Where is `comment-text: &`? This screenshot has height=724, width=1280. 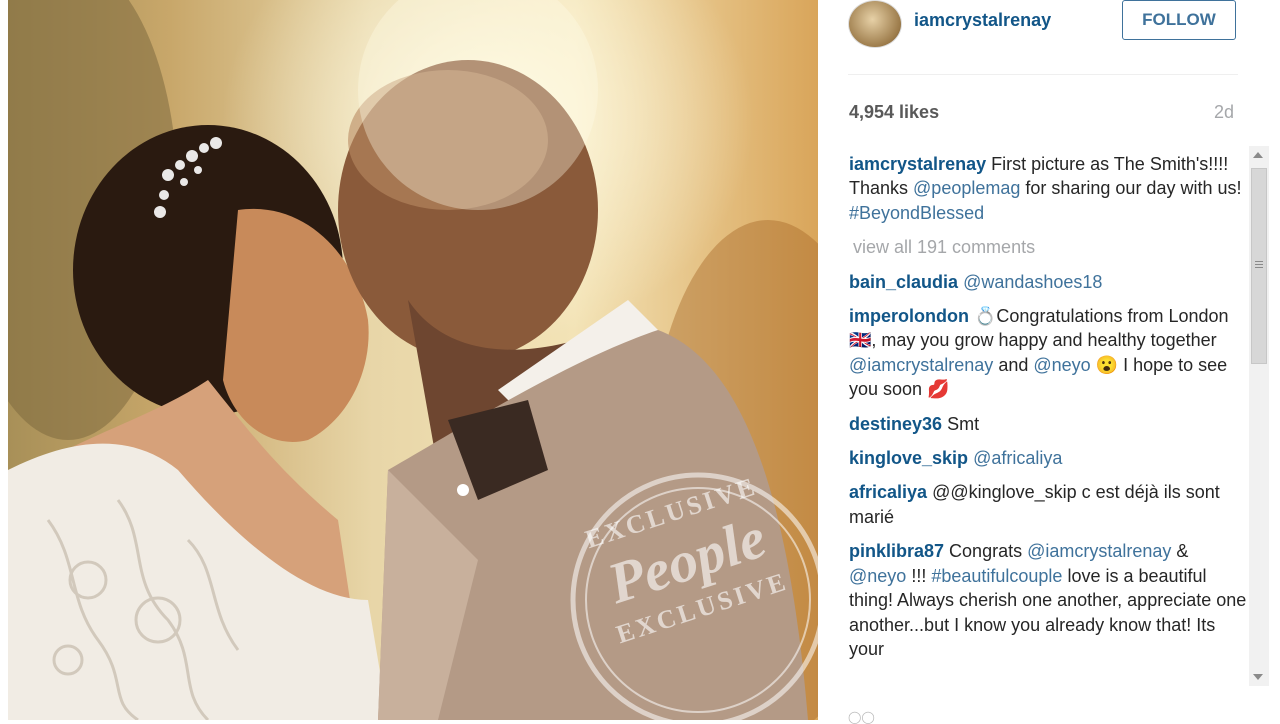 comment-text: & is located at coordinates (1180, 551).